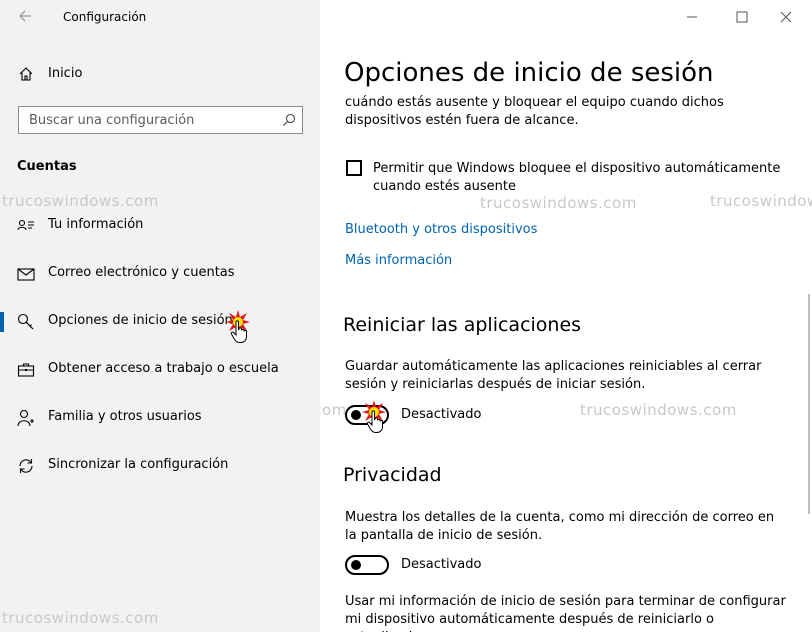 This screenshot has width=812, height=632. Describe the element at coordinates (138, 464) in the screenshot. I see `sidebar-item-label: Sincronizar la configuración` at that location.